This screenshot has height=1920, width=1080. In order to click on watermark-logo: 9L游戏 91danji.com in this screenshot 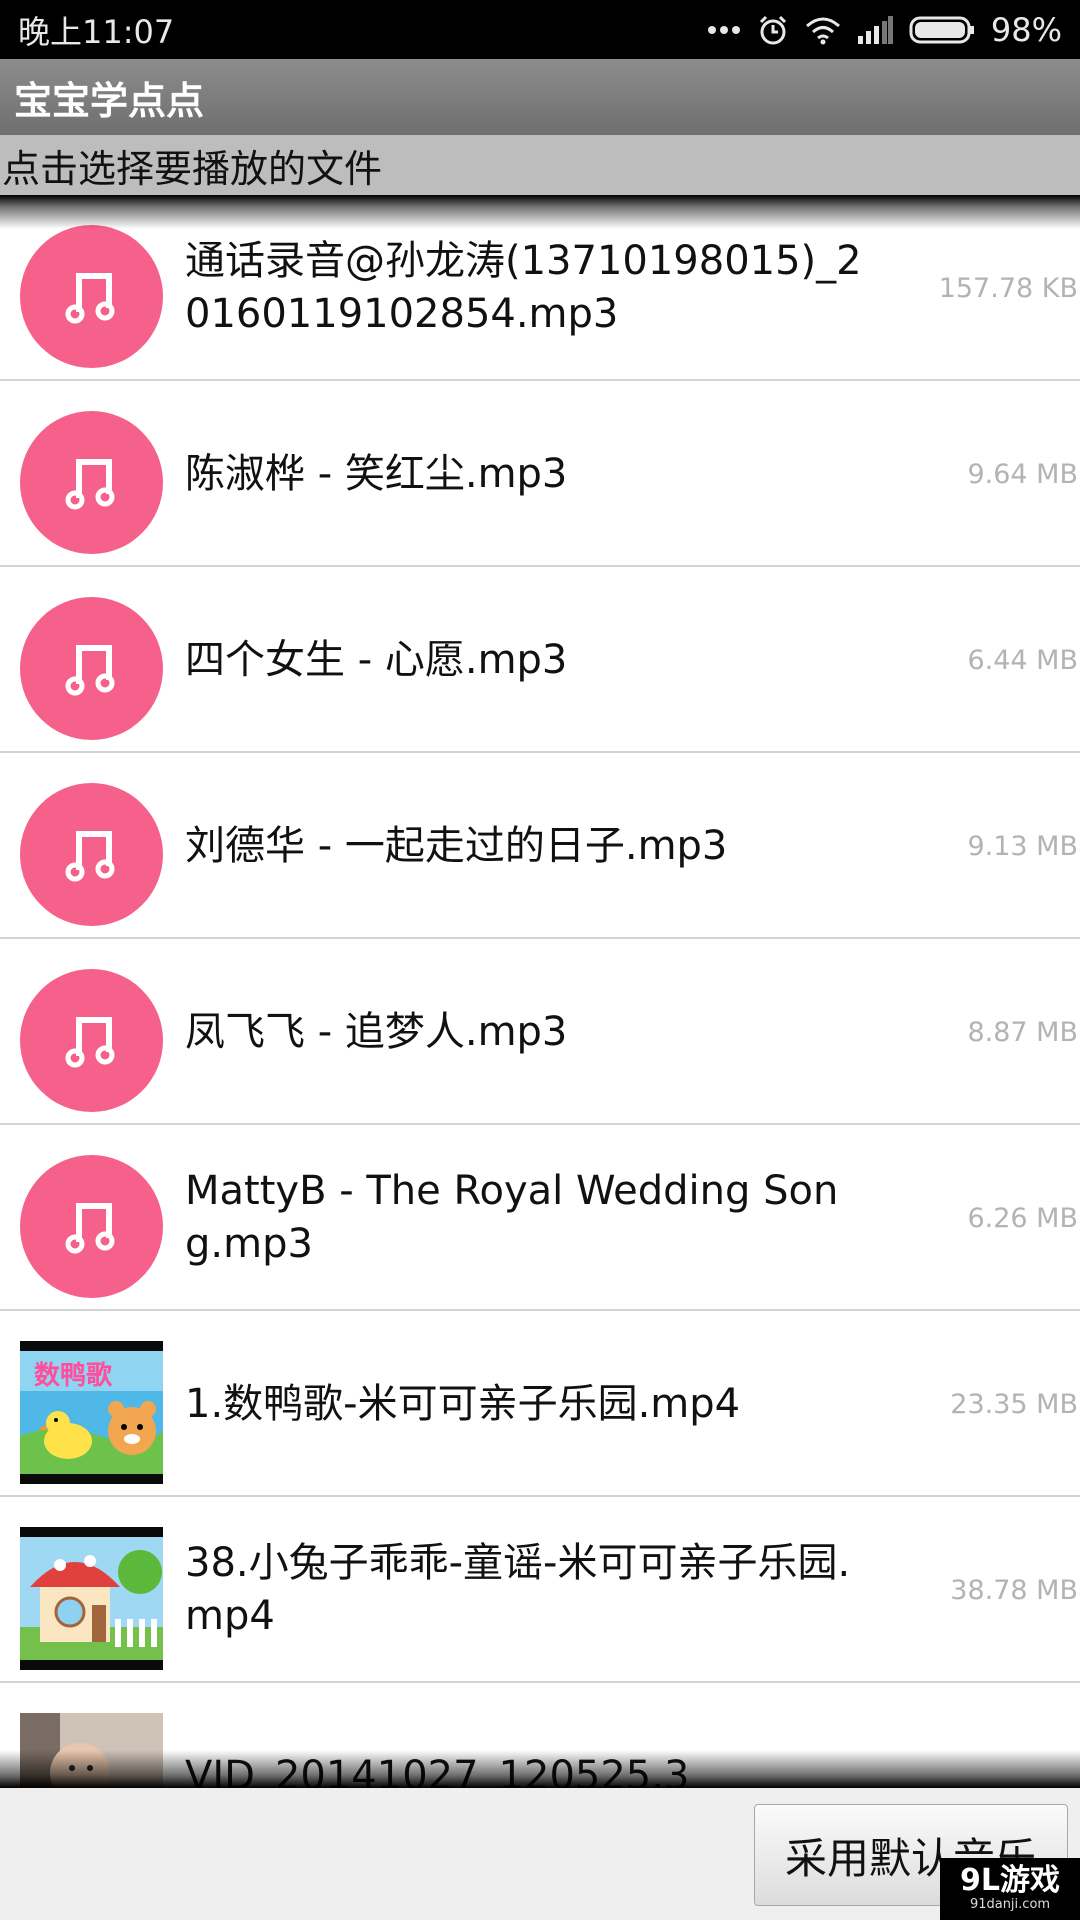, I will do `click(1010, 1889)`.